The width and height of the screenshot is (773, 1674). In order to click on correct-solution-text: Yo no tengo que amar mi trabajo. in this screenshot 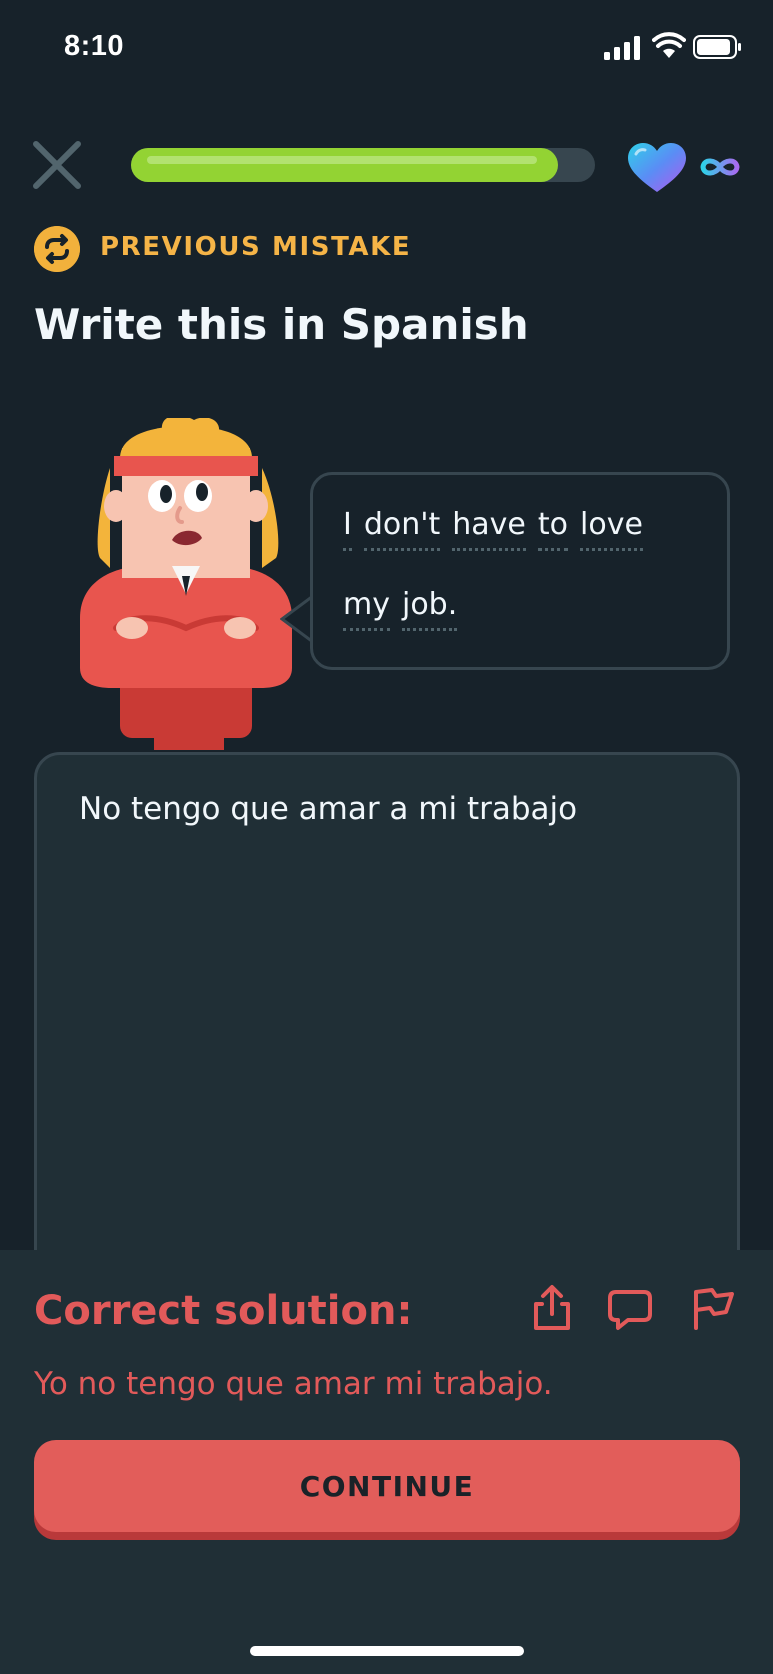, I will do `click(293, 1384)`.